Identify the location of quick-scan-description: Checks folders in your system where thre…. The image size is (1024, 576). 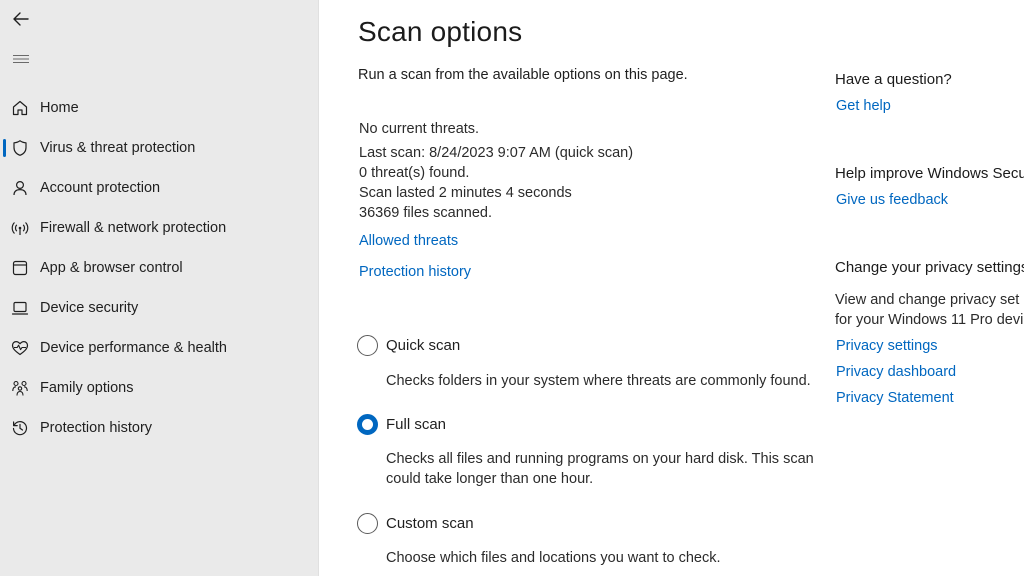
(598, 381).